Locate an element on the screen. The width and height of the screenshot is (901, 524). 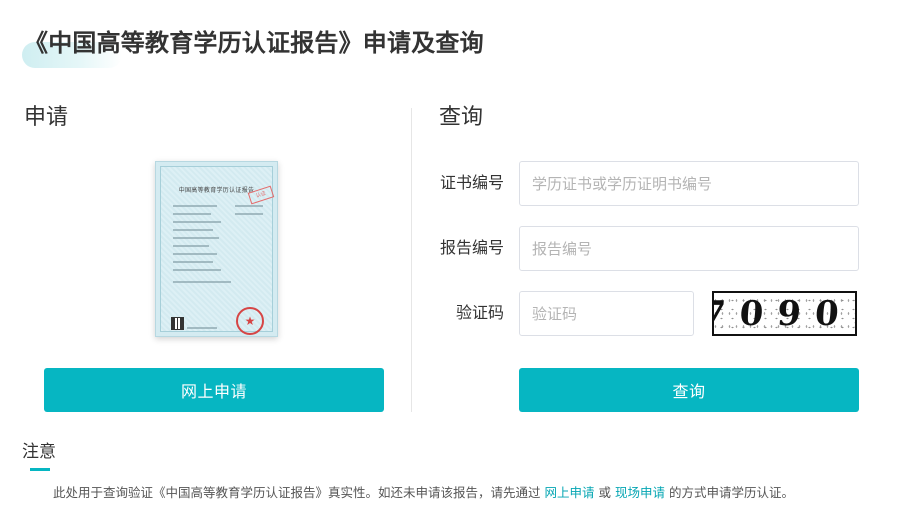
certificate-frame: 中国高等教育学历认证报告 认证 ★ is located at coordinates (217, 250).